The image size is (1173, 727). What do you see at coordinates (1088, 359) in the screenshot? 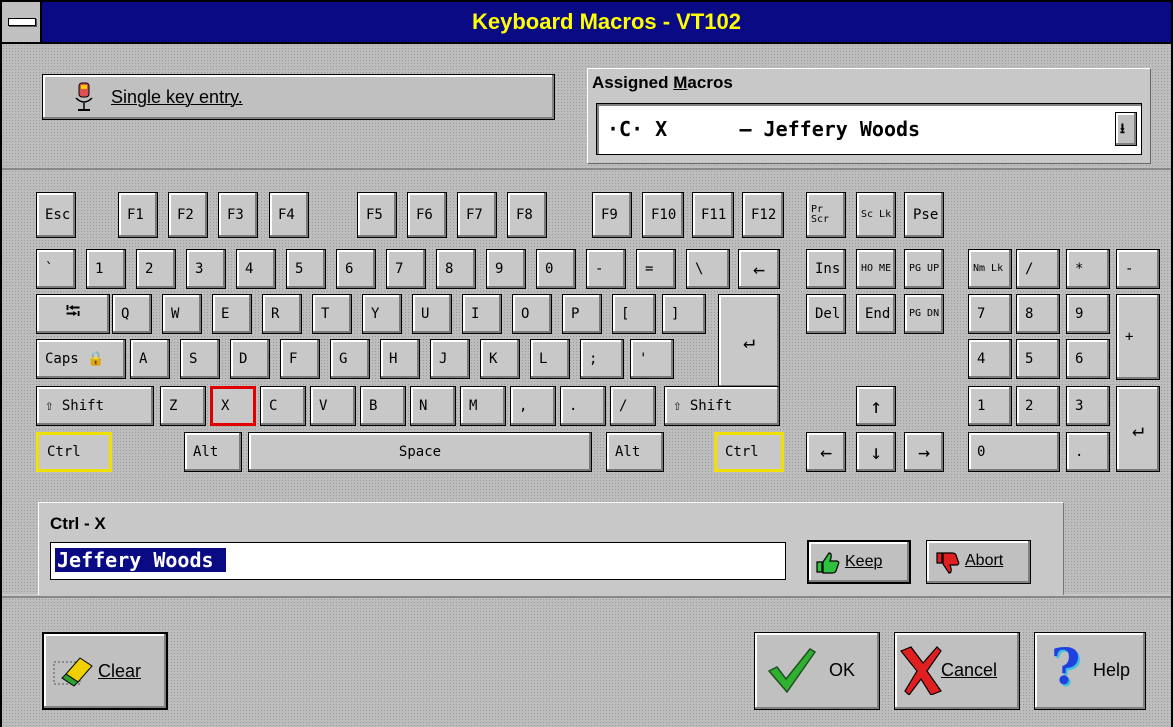
I see `key-num-6: 6` at bounding box center [1088, 359].